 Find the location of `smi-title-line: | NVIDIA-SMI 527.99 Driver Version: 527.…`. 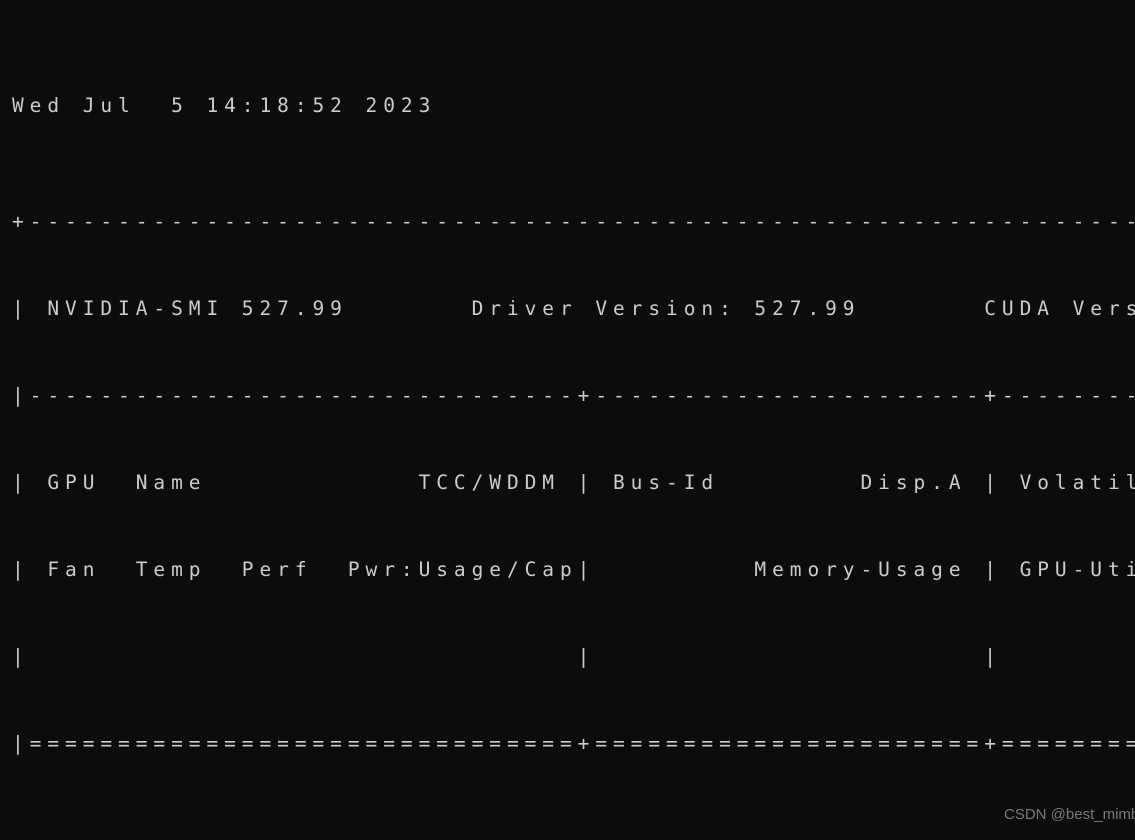

smi-title-line: | NVIDIA-SMI 527.99 Driver Version: 527.… is located at coordinates (573, 308).